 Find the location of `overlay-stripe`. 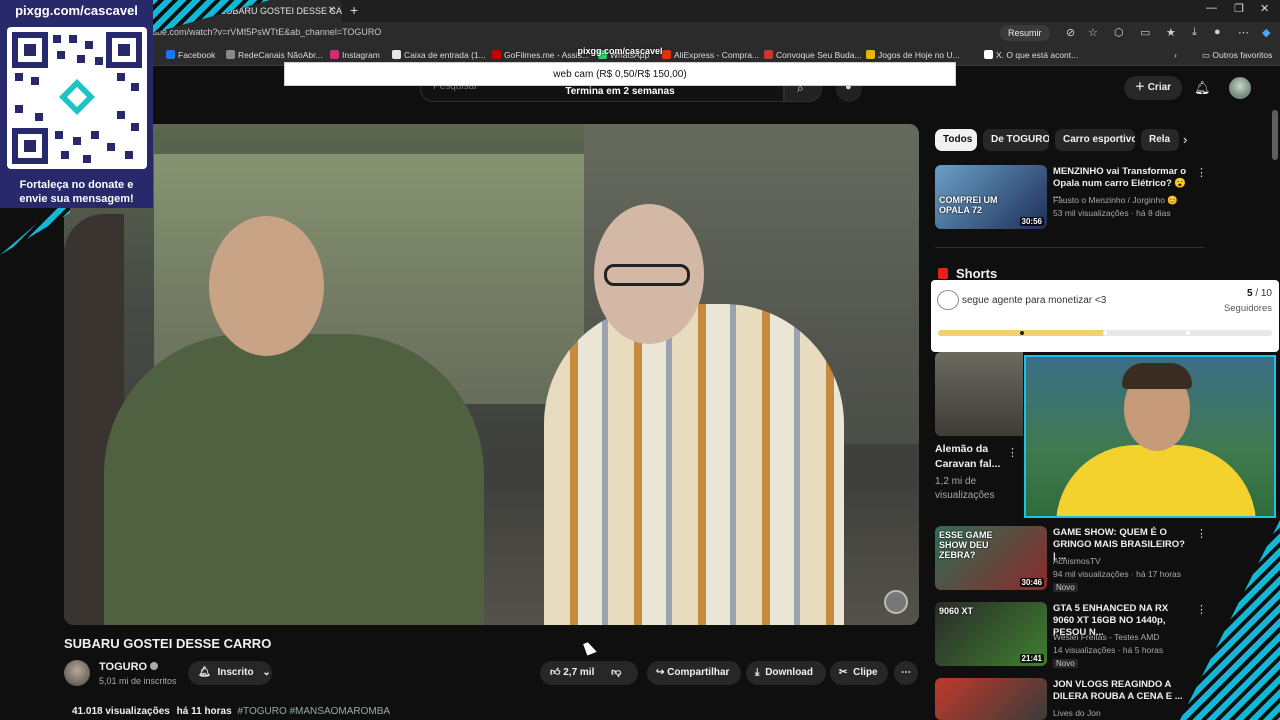

overlay-stripe is located at coordinates (1230, 620).